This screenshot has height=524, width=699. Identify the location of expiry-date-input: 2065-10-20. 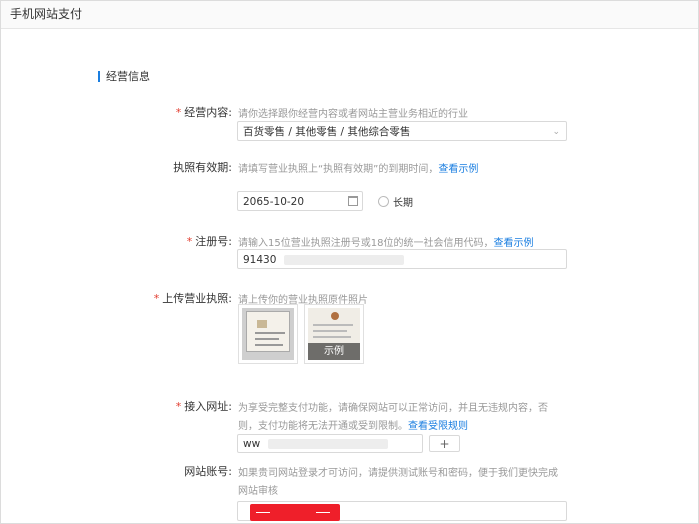
(300, 201).